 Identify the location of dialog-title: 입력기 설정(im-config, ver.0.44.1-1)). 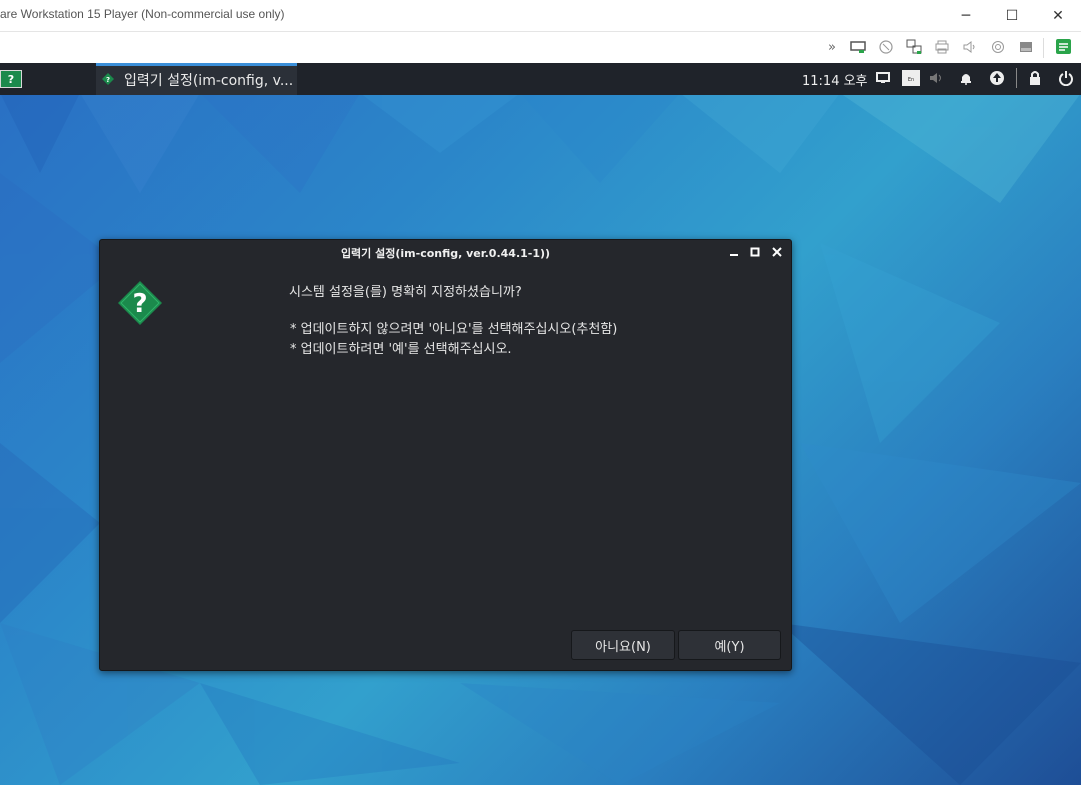
(445, 253).